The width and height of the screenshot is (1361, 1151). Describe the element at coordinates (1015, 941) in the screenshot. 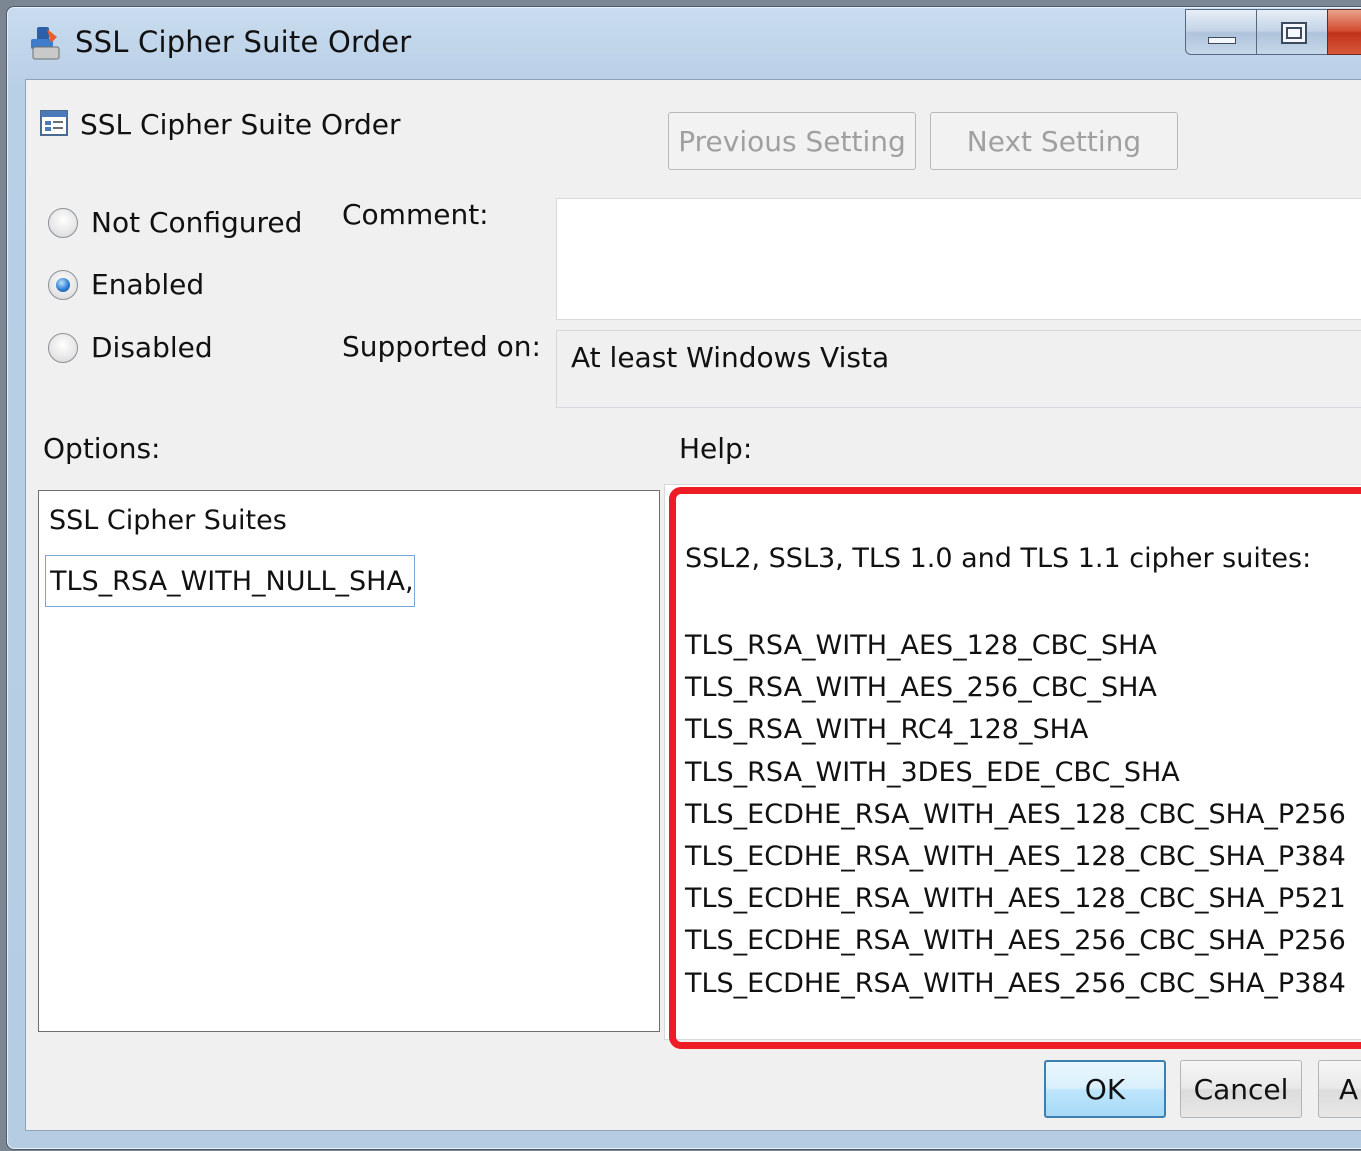

I see `list-item: TLS_ECDHE_RSA_WITH_AES_256_CBC_SHA_P256` at that location.